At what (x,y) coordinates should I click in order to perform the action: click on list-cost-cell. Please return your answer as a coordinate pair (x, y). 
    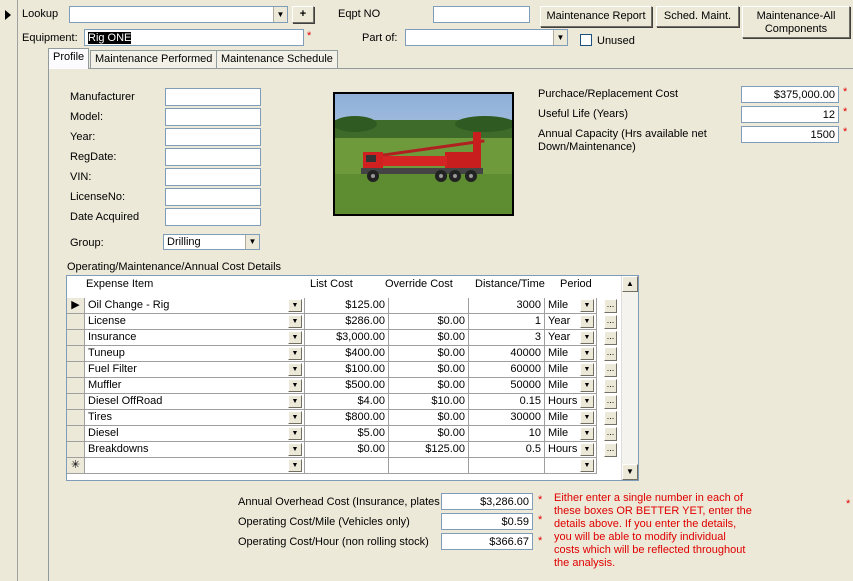
    Looking at the image, I should click on (347, 466).